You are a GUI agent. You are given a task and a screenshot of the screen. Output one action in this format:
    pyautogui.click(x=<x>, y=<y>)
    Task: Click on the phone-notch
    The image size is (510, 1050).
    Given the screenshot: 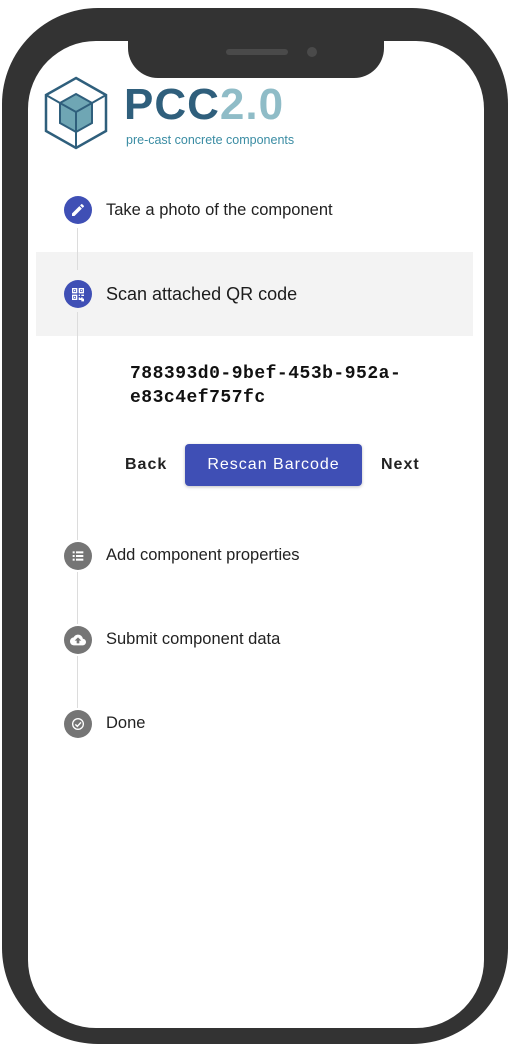 What is the action you would take?
    pyautogui.click(x=256, y=47)
    